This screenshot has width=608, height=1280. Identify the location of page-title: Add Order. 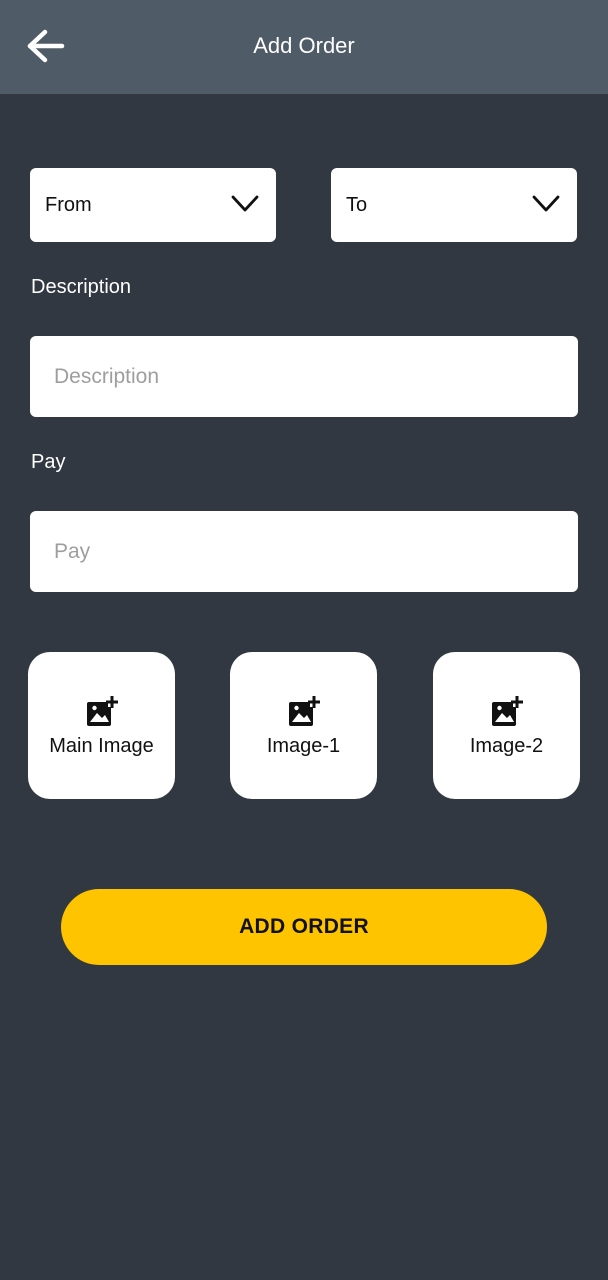
(304, 45).